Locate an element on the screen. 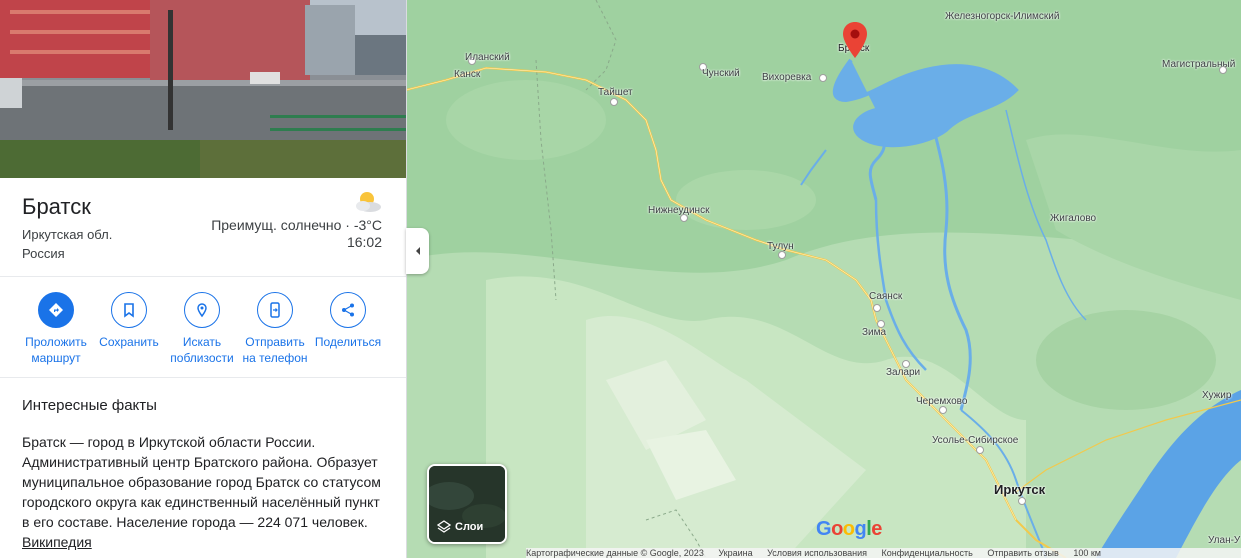  google-logo-letter: e is located at coordinates (876, 529).